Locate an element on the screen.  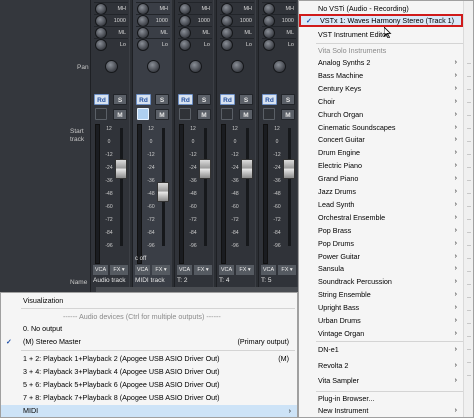
menu-item-instrument: Upright Bass › is located at coordinates (381, 308).